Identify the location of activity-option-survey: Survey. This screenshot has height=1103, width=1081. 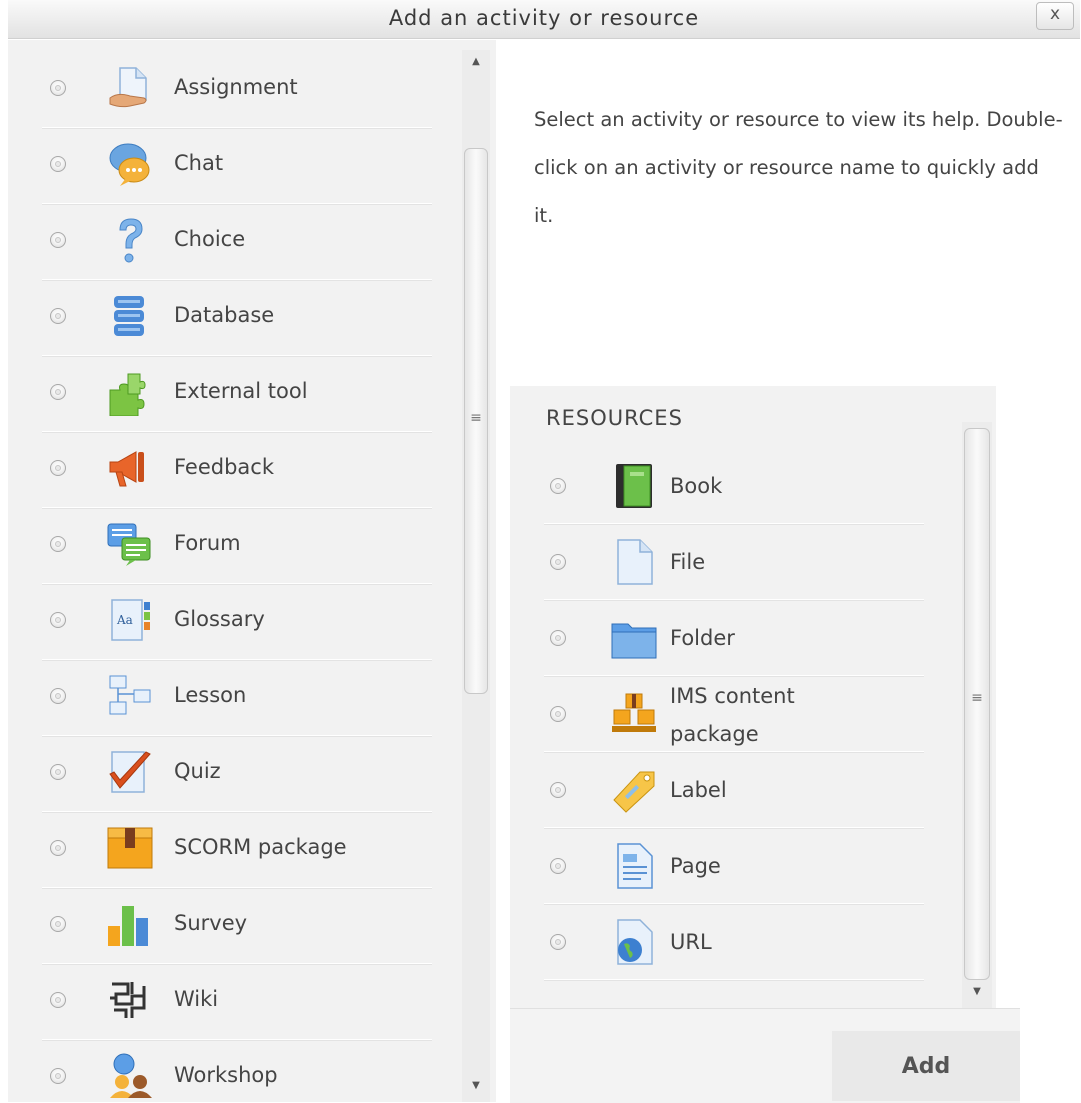
(237, 926).